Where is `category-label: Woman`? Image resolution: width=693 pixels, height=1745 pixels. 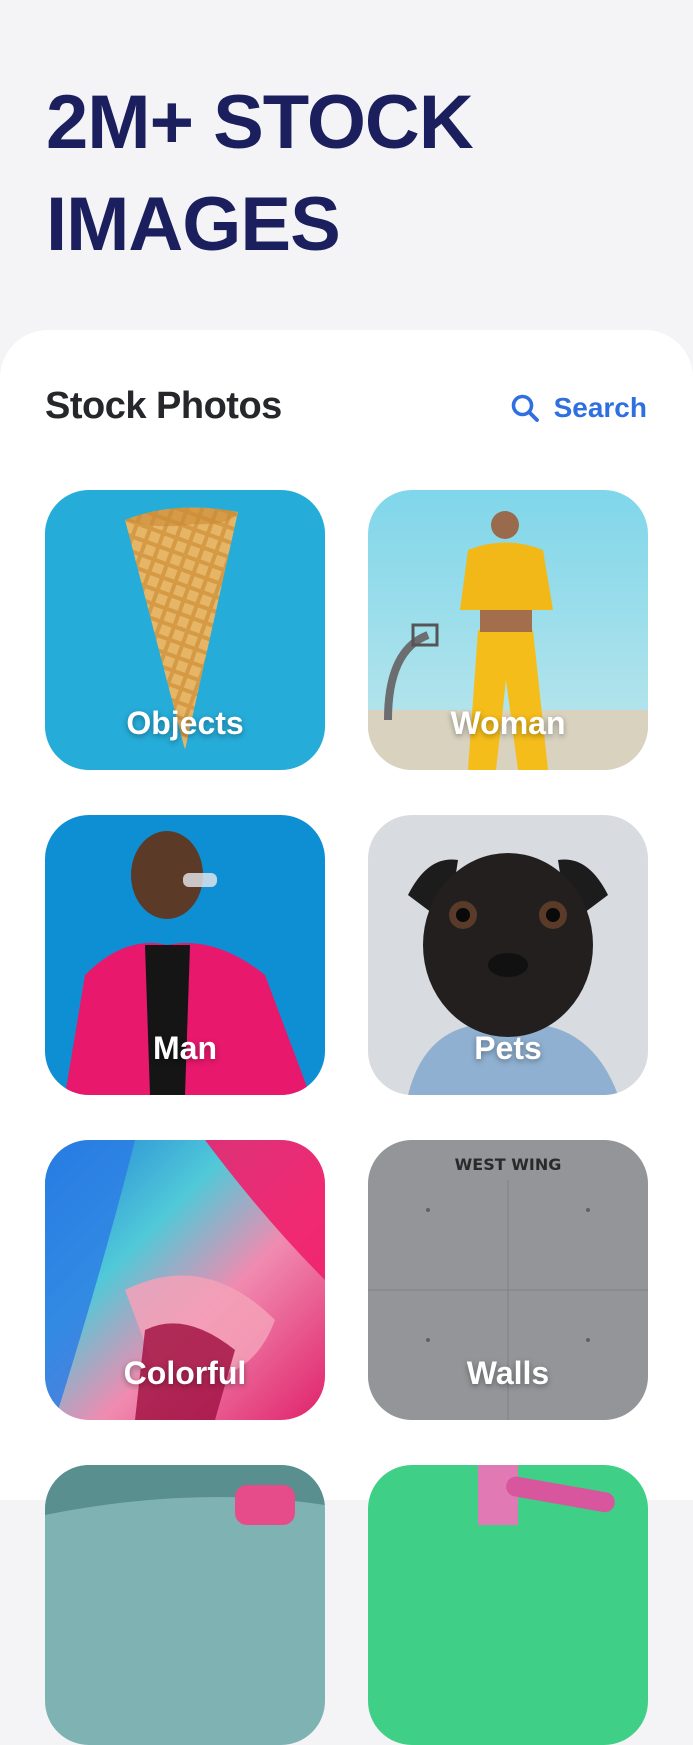
category-label: Woman is located at coordinates (508, 723).